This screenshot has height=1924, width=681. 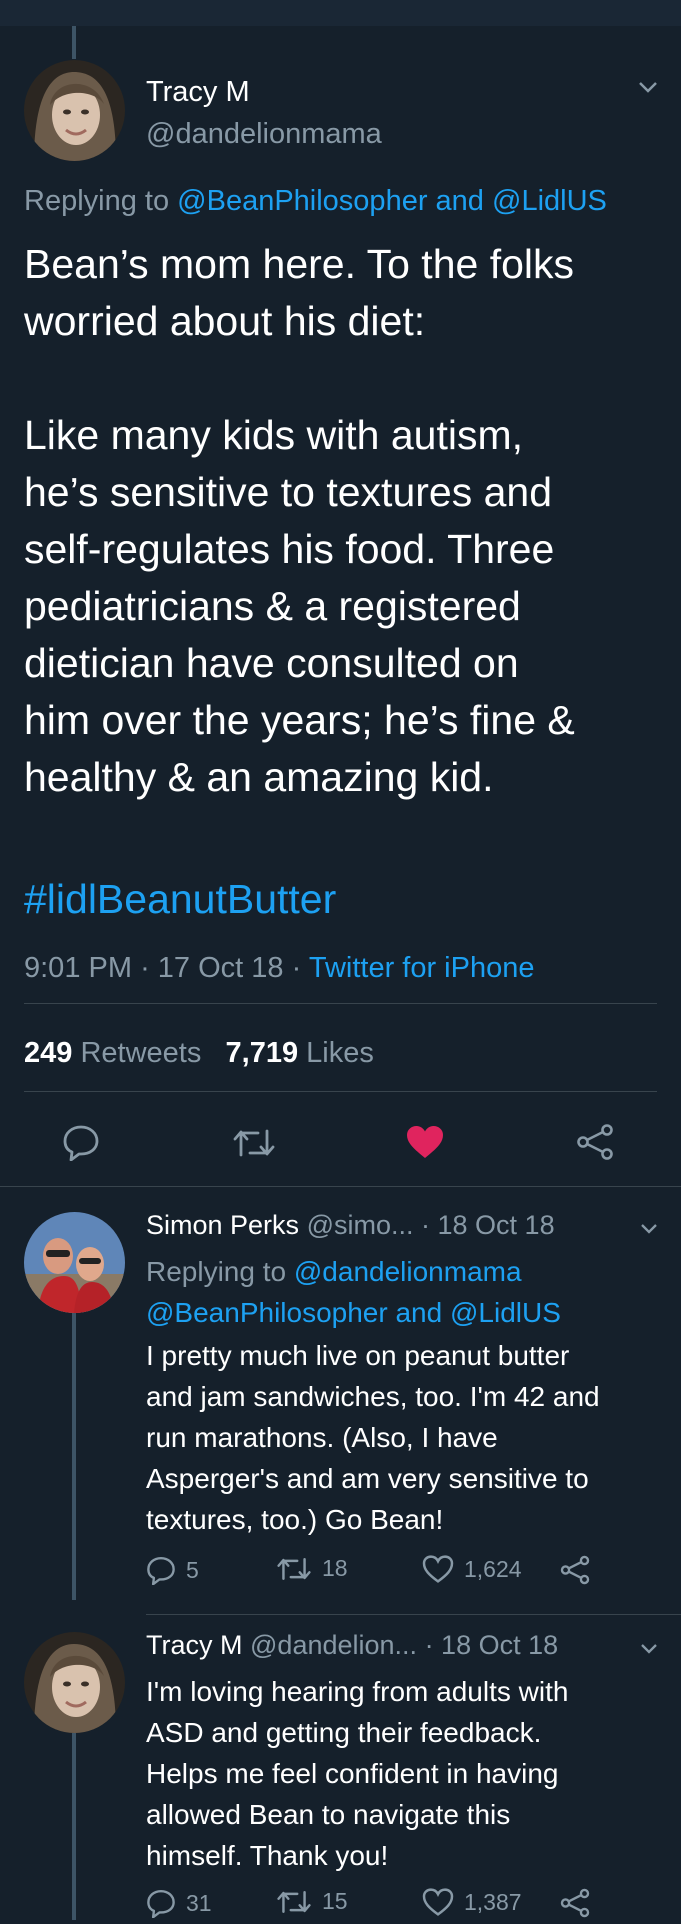 What do you see at coordinates (220, 968) in the screenshot?
I see `tweet-date: 17 Oct 18` at bounding box center [220, 968].